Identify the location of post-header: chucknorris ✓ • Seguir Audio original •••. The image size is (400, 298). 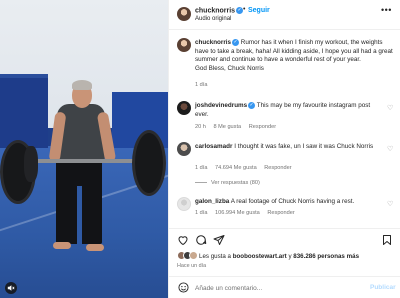
(284, 15).